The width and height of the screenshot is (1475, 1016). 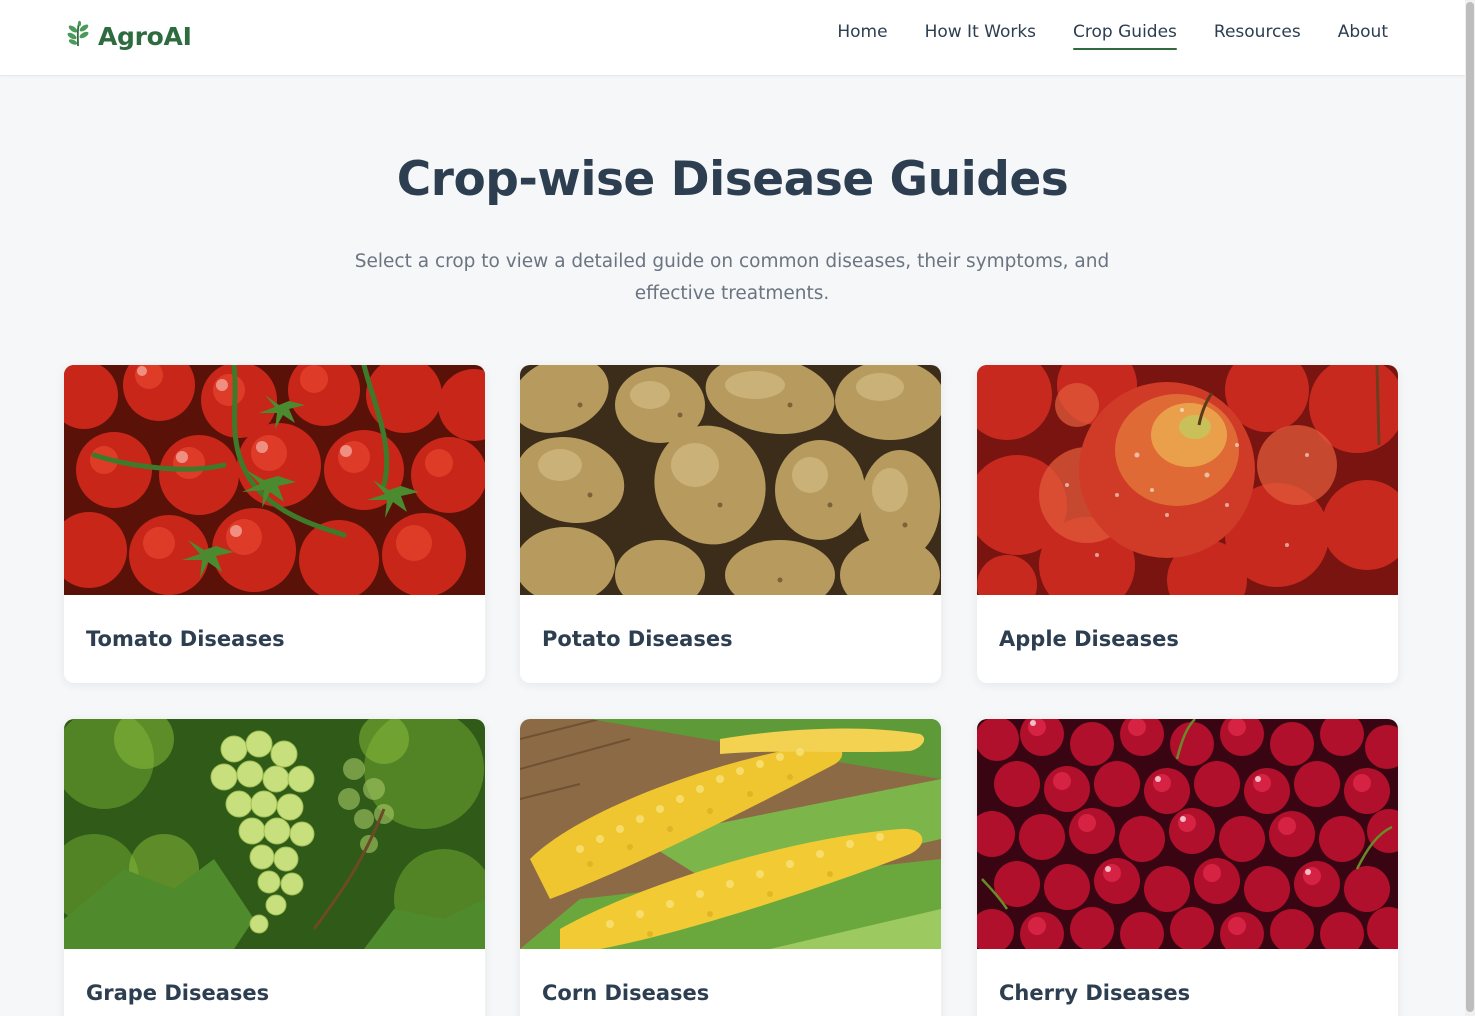 I want to click on crop-card-corn: Corn Diseases, so click(x=730, y=867).